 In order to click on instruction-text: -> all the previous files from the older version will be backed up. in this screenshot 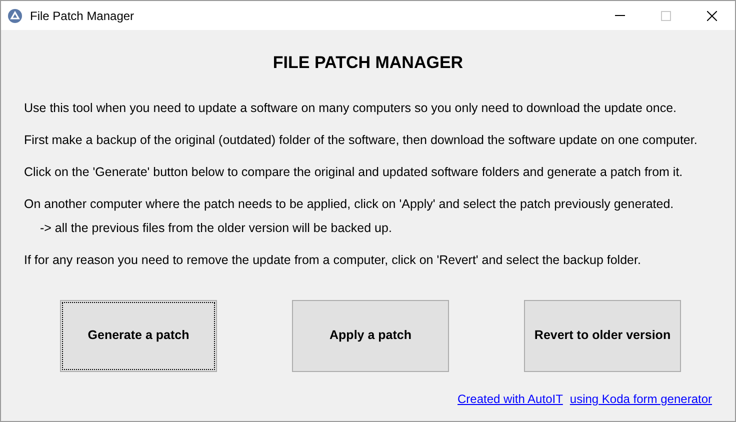, I will do `click(216, 228)`.